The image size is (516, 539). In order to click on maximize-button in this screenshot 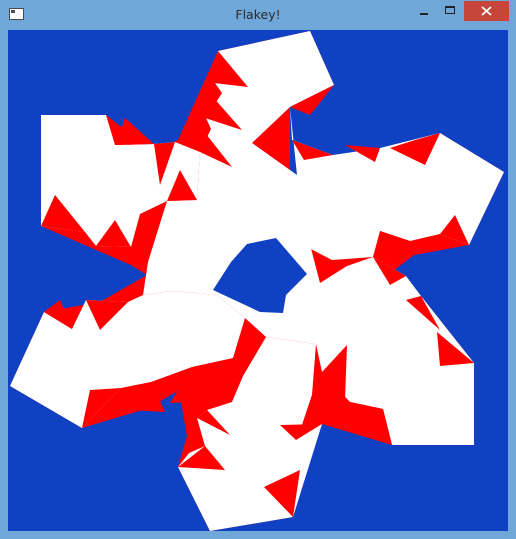, I will do `click(450, 11)`.